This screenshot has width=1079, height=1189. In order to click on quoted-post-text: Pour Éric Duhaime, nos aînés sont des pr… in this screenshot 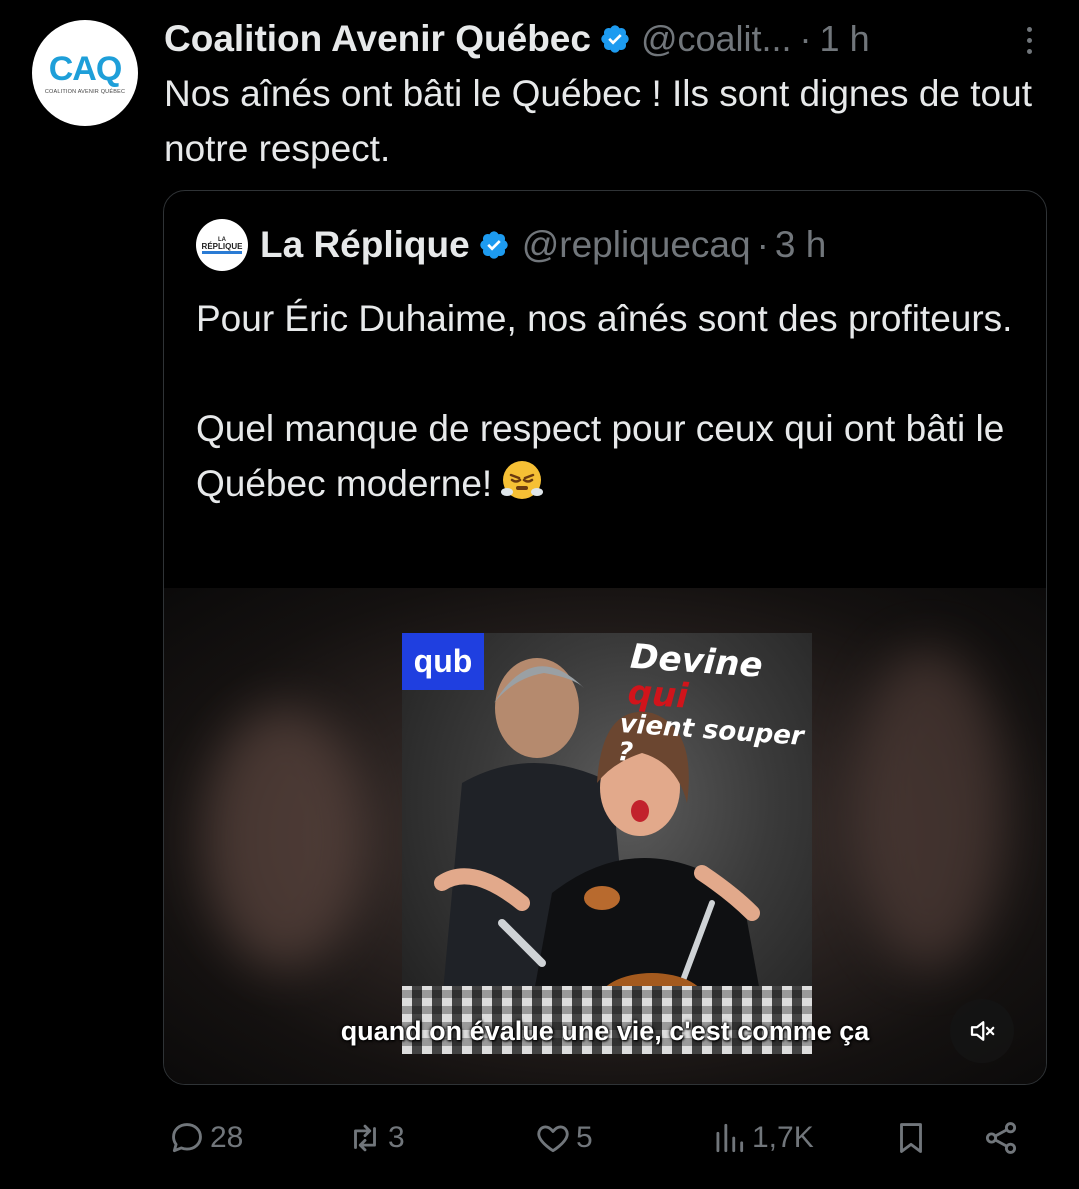, I will do `click(611, 401)`.